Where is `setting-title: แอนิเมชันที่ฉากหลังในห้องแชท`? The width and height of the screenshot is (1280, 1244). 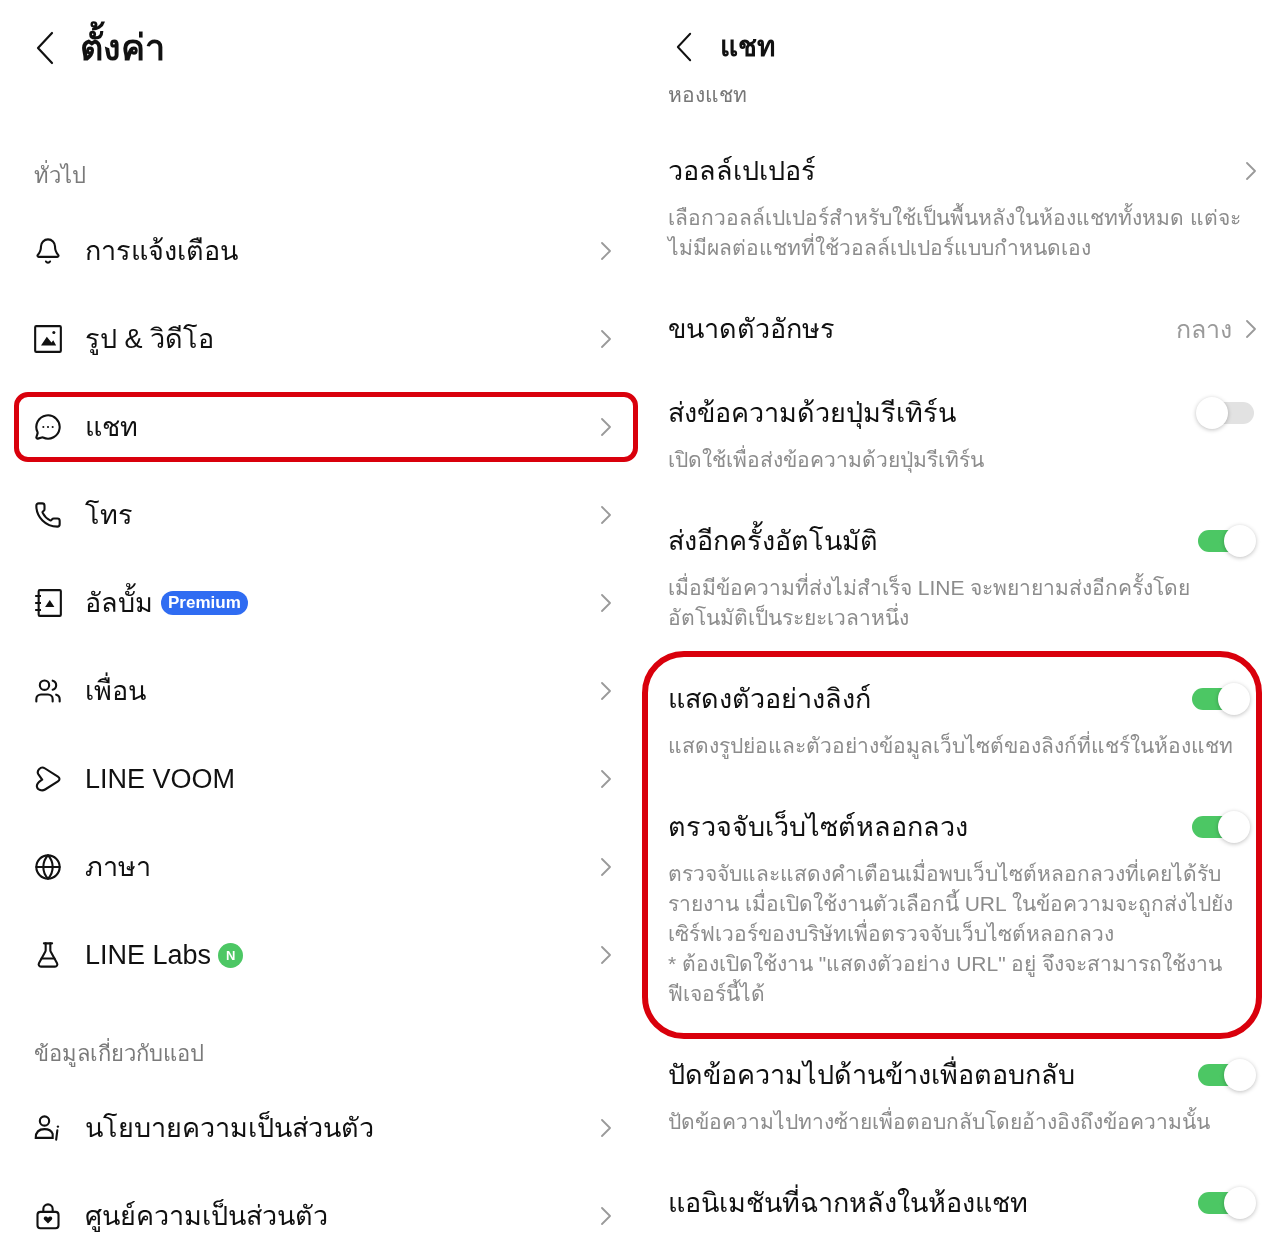
setting-title: แอนิเมชันที่ฉากหลังในห้องแชท is located at coordinates (848, 1203).